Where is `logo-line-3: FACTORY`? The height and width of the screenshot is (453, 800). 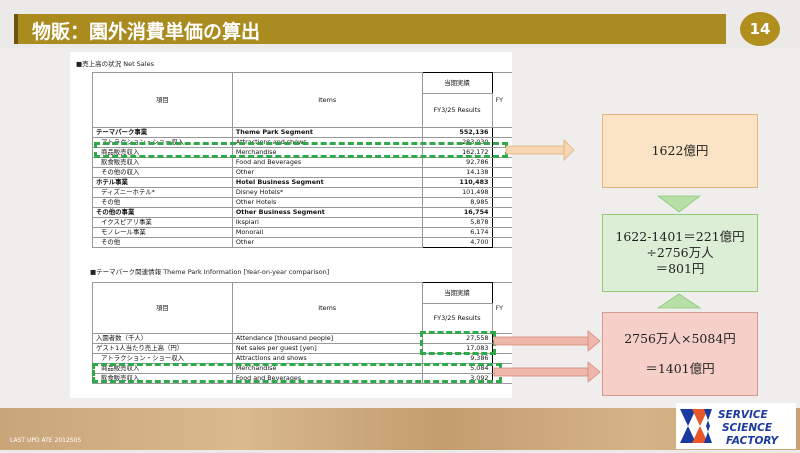 logo-line-3: FACTORY is located at coordinates (753, 441).